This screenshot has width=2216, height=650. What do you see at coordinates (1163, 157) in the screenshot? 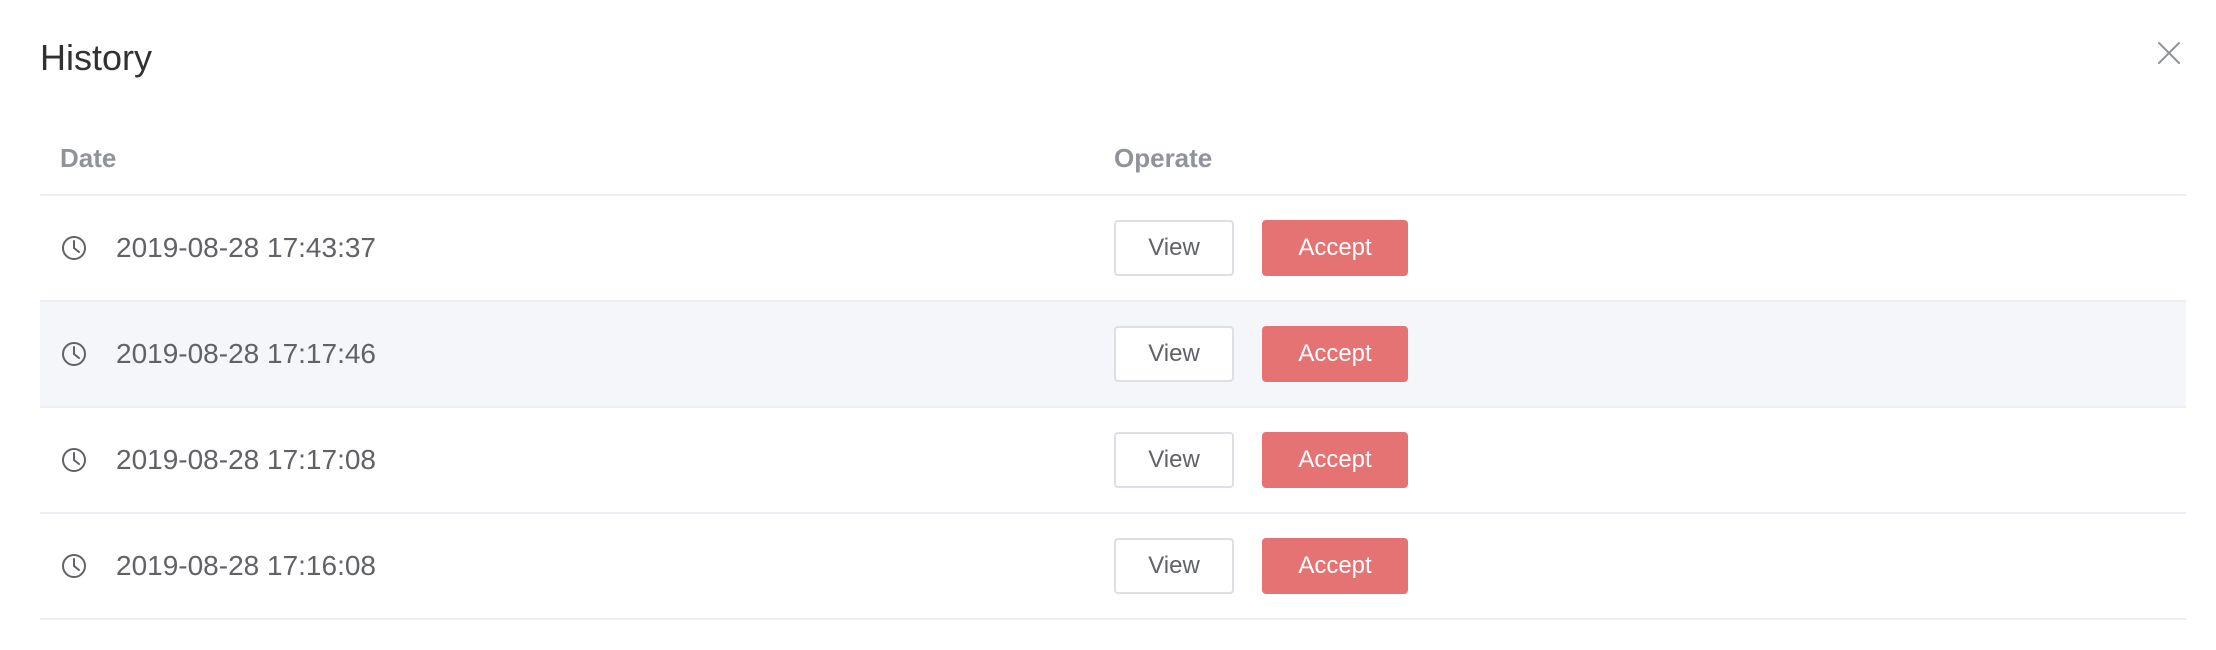
I see `column-header-operate: Operate` at bounding box center [1163, 157].